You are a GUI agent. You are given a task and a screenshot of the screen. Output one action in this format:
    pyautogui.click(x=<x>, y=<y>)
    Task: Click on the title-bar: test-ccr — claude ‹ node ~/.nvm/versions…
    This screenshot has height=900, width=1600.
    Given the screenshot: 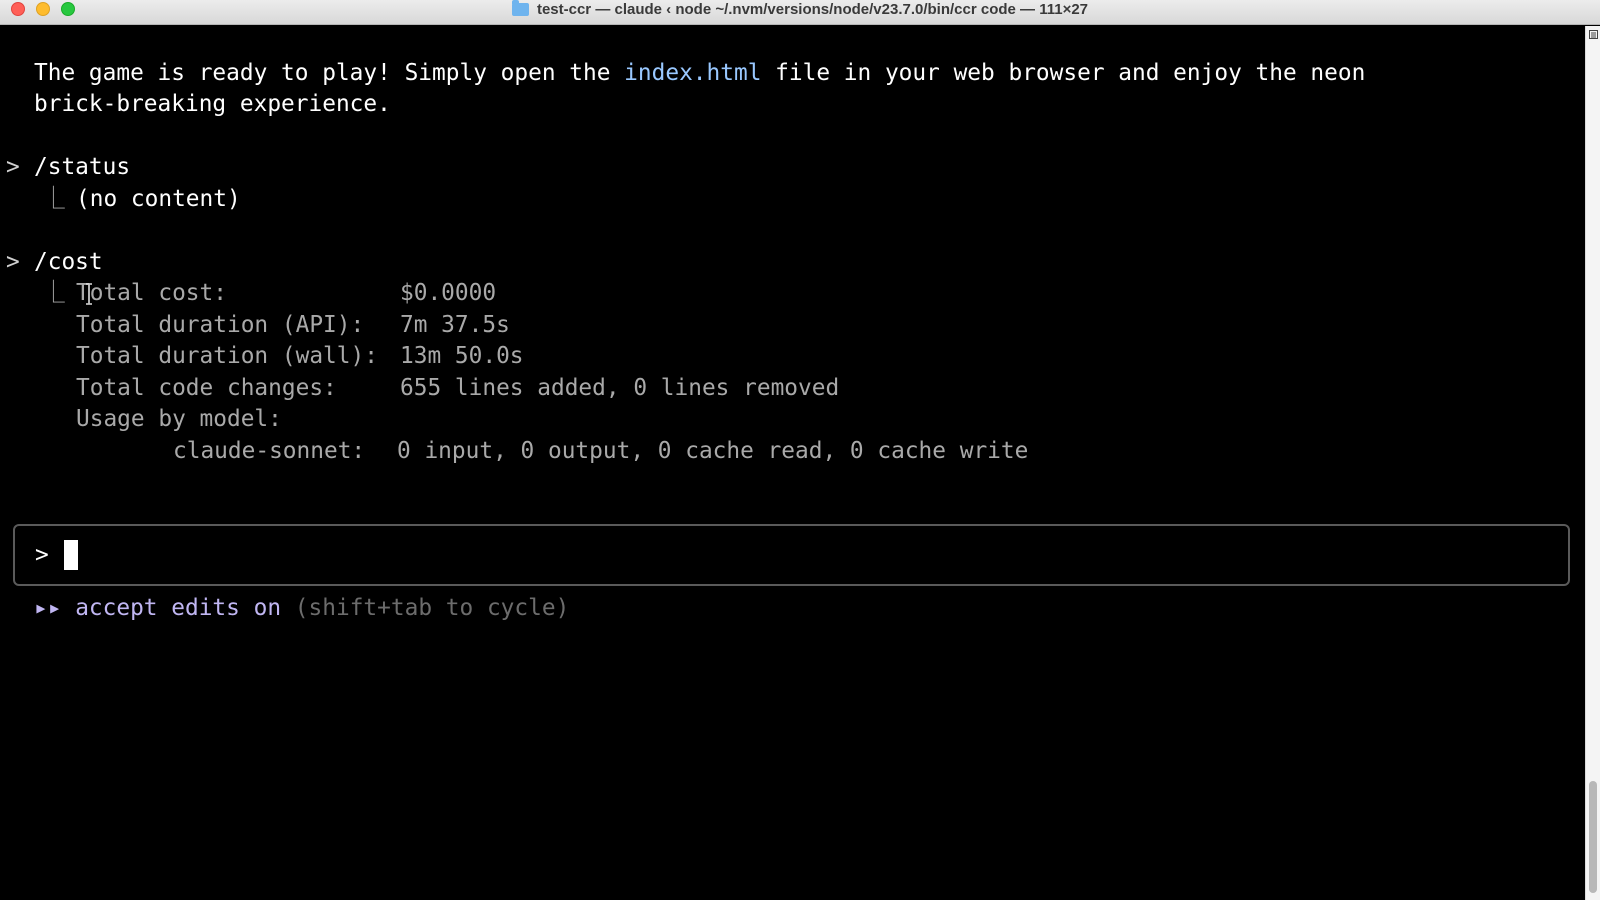 What is the action you would take?
    pyautogui.click(x=800, y=12)
    